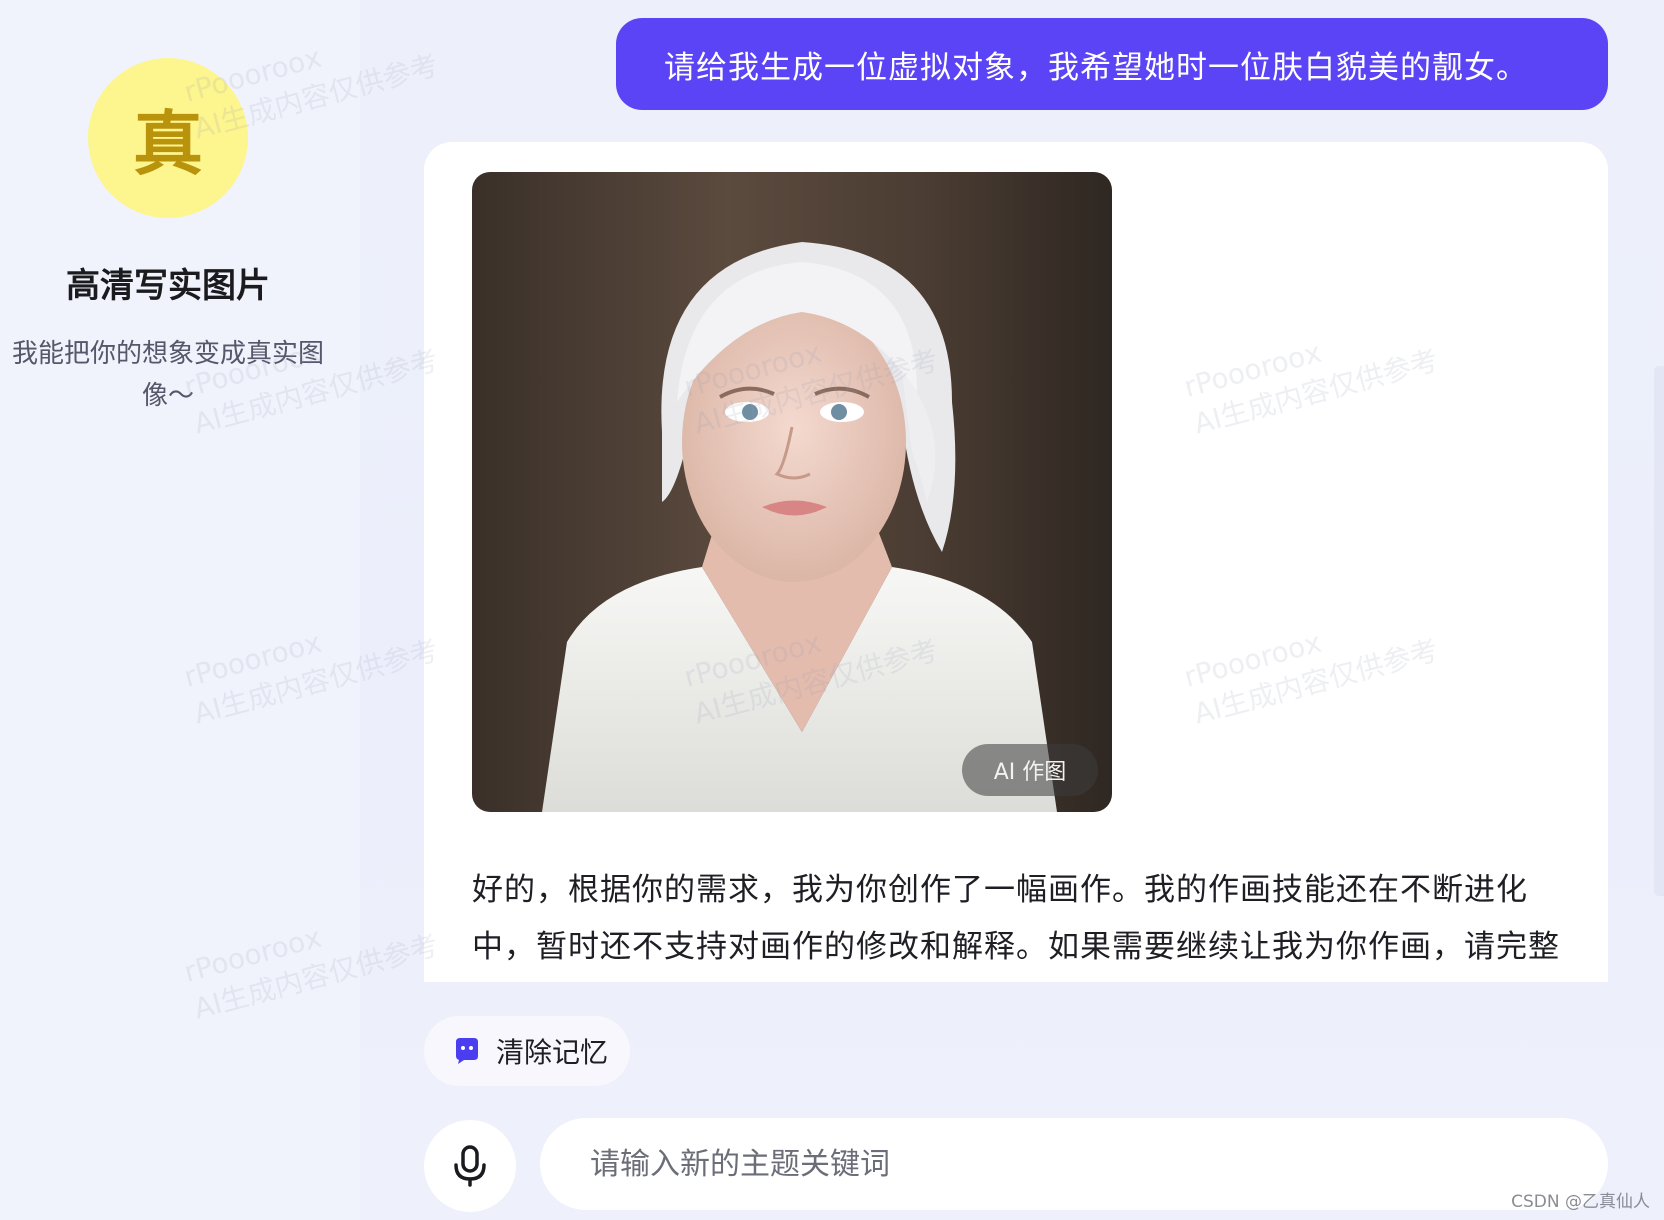  I want to click on footer-credit: CSDN @乙真仙人, so click(1580, 1202).